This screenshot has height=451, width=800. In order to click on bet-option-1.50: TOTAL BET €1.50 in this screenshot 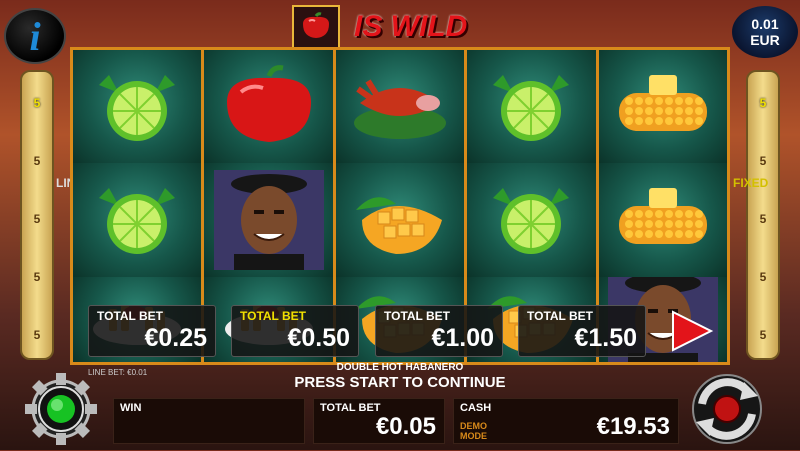, I will do `click(582, 331)`.